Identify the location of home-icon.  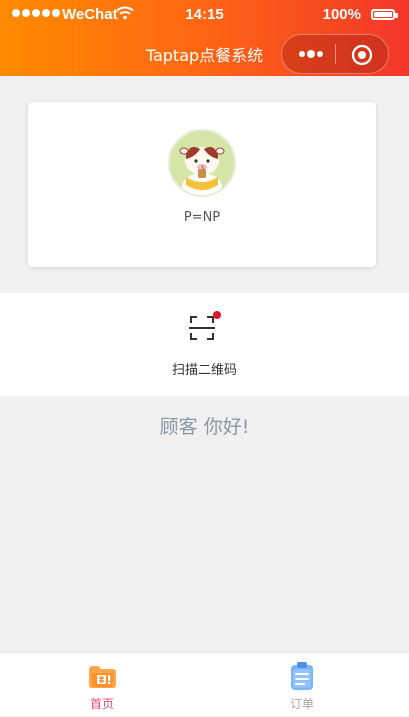
(102, 677).